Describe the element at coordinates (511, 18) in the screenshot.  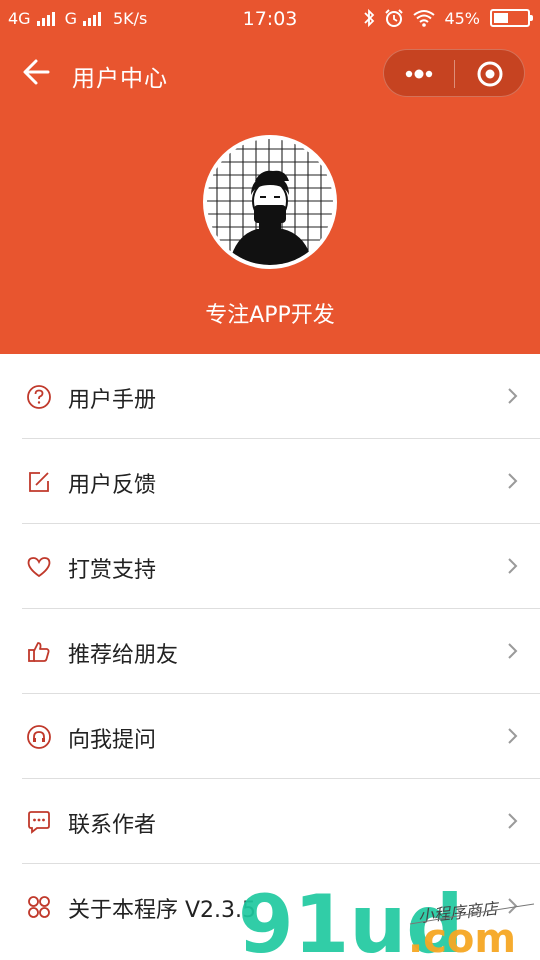
I see `battery-icon` at that location.